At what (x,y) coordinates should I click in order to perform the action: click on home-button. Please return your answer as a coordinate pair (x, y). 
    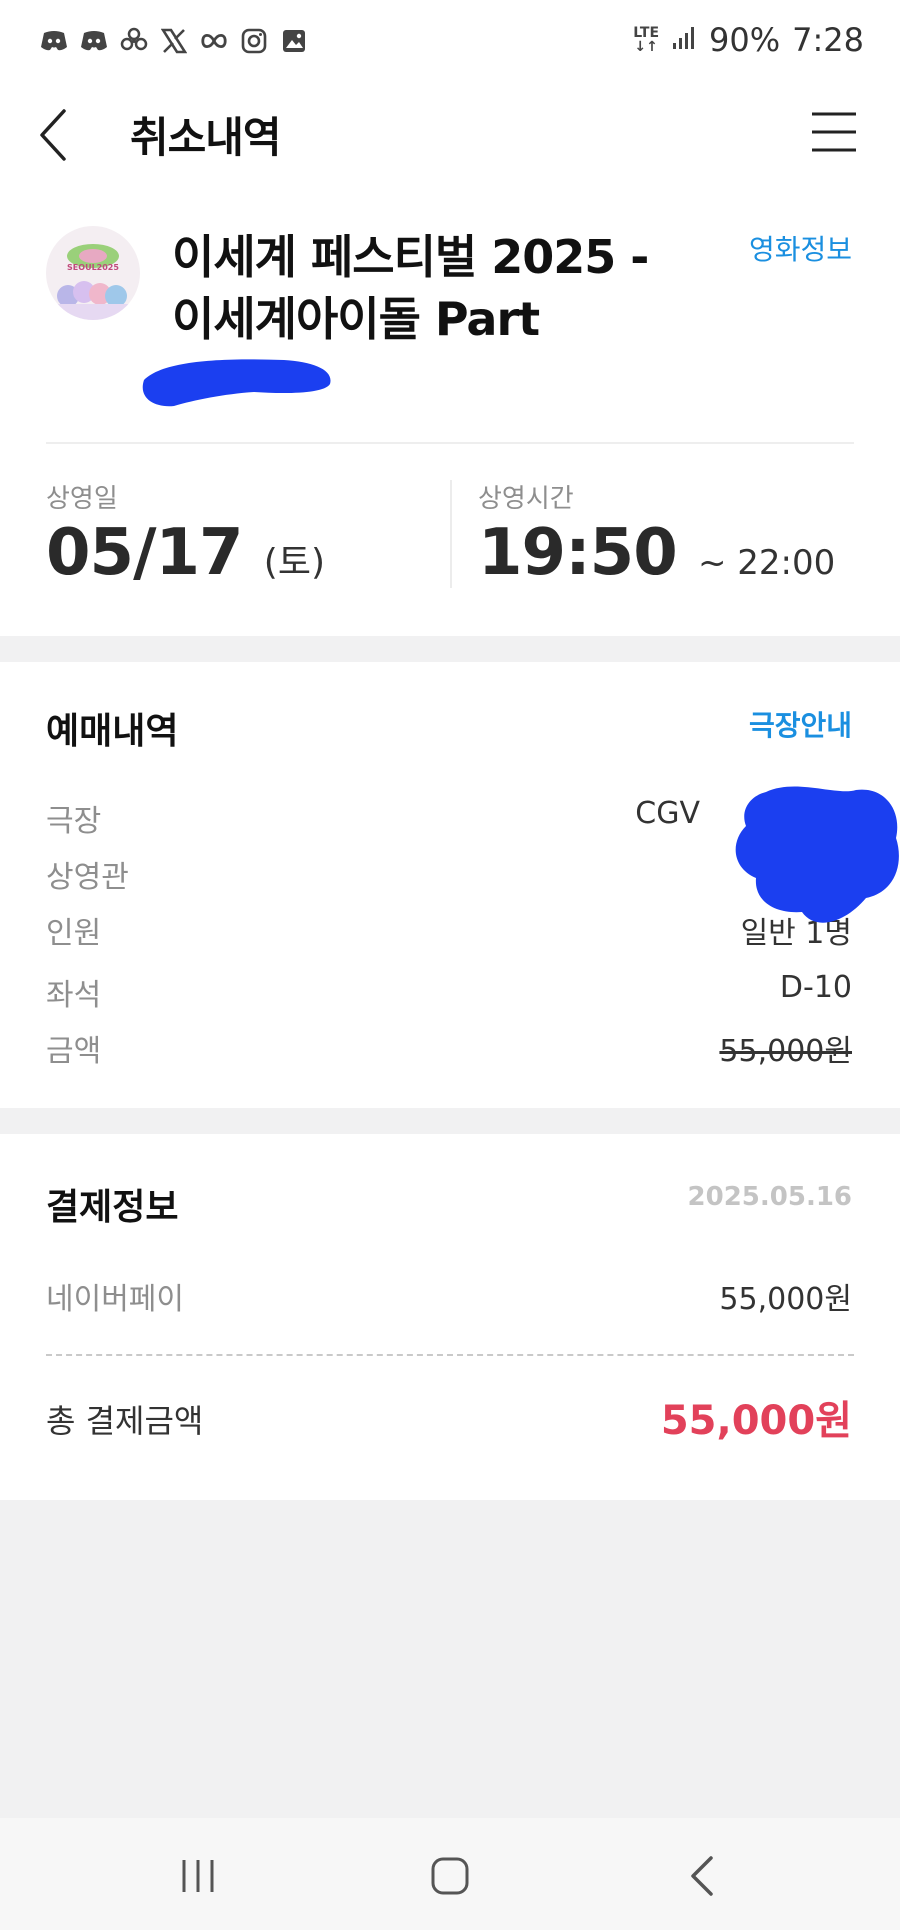
    Looking at the image, I should click on (450, 1876).